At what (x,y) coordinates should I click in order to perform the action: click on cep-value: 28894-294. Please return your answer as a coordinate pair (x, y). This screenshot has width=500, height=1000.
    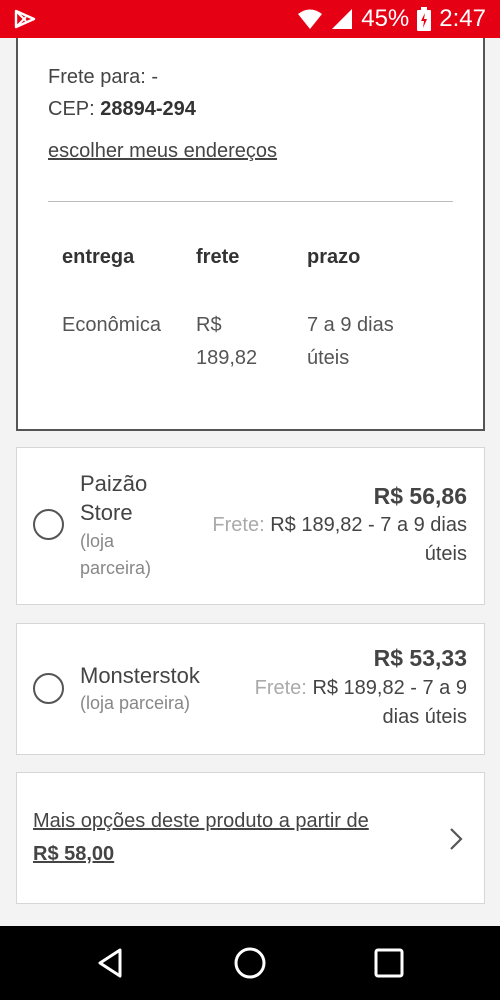
    Looking at the image, I should click on (148, 109).